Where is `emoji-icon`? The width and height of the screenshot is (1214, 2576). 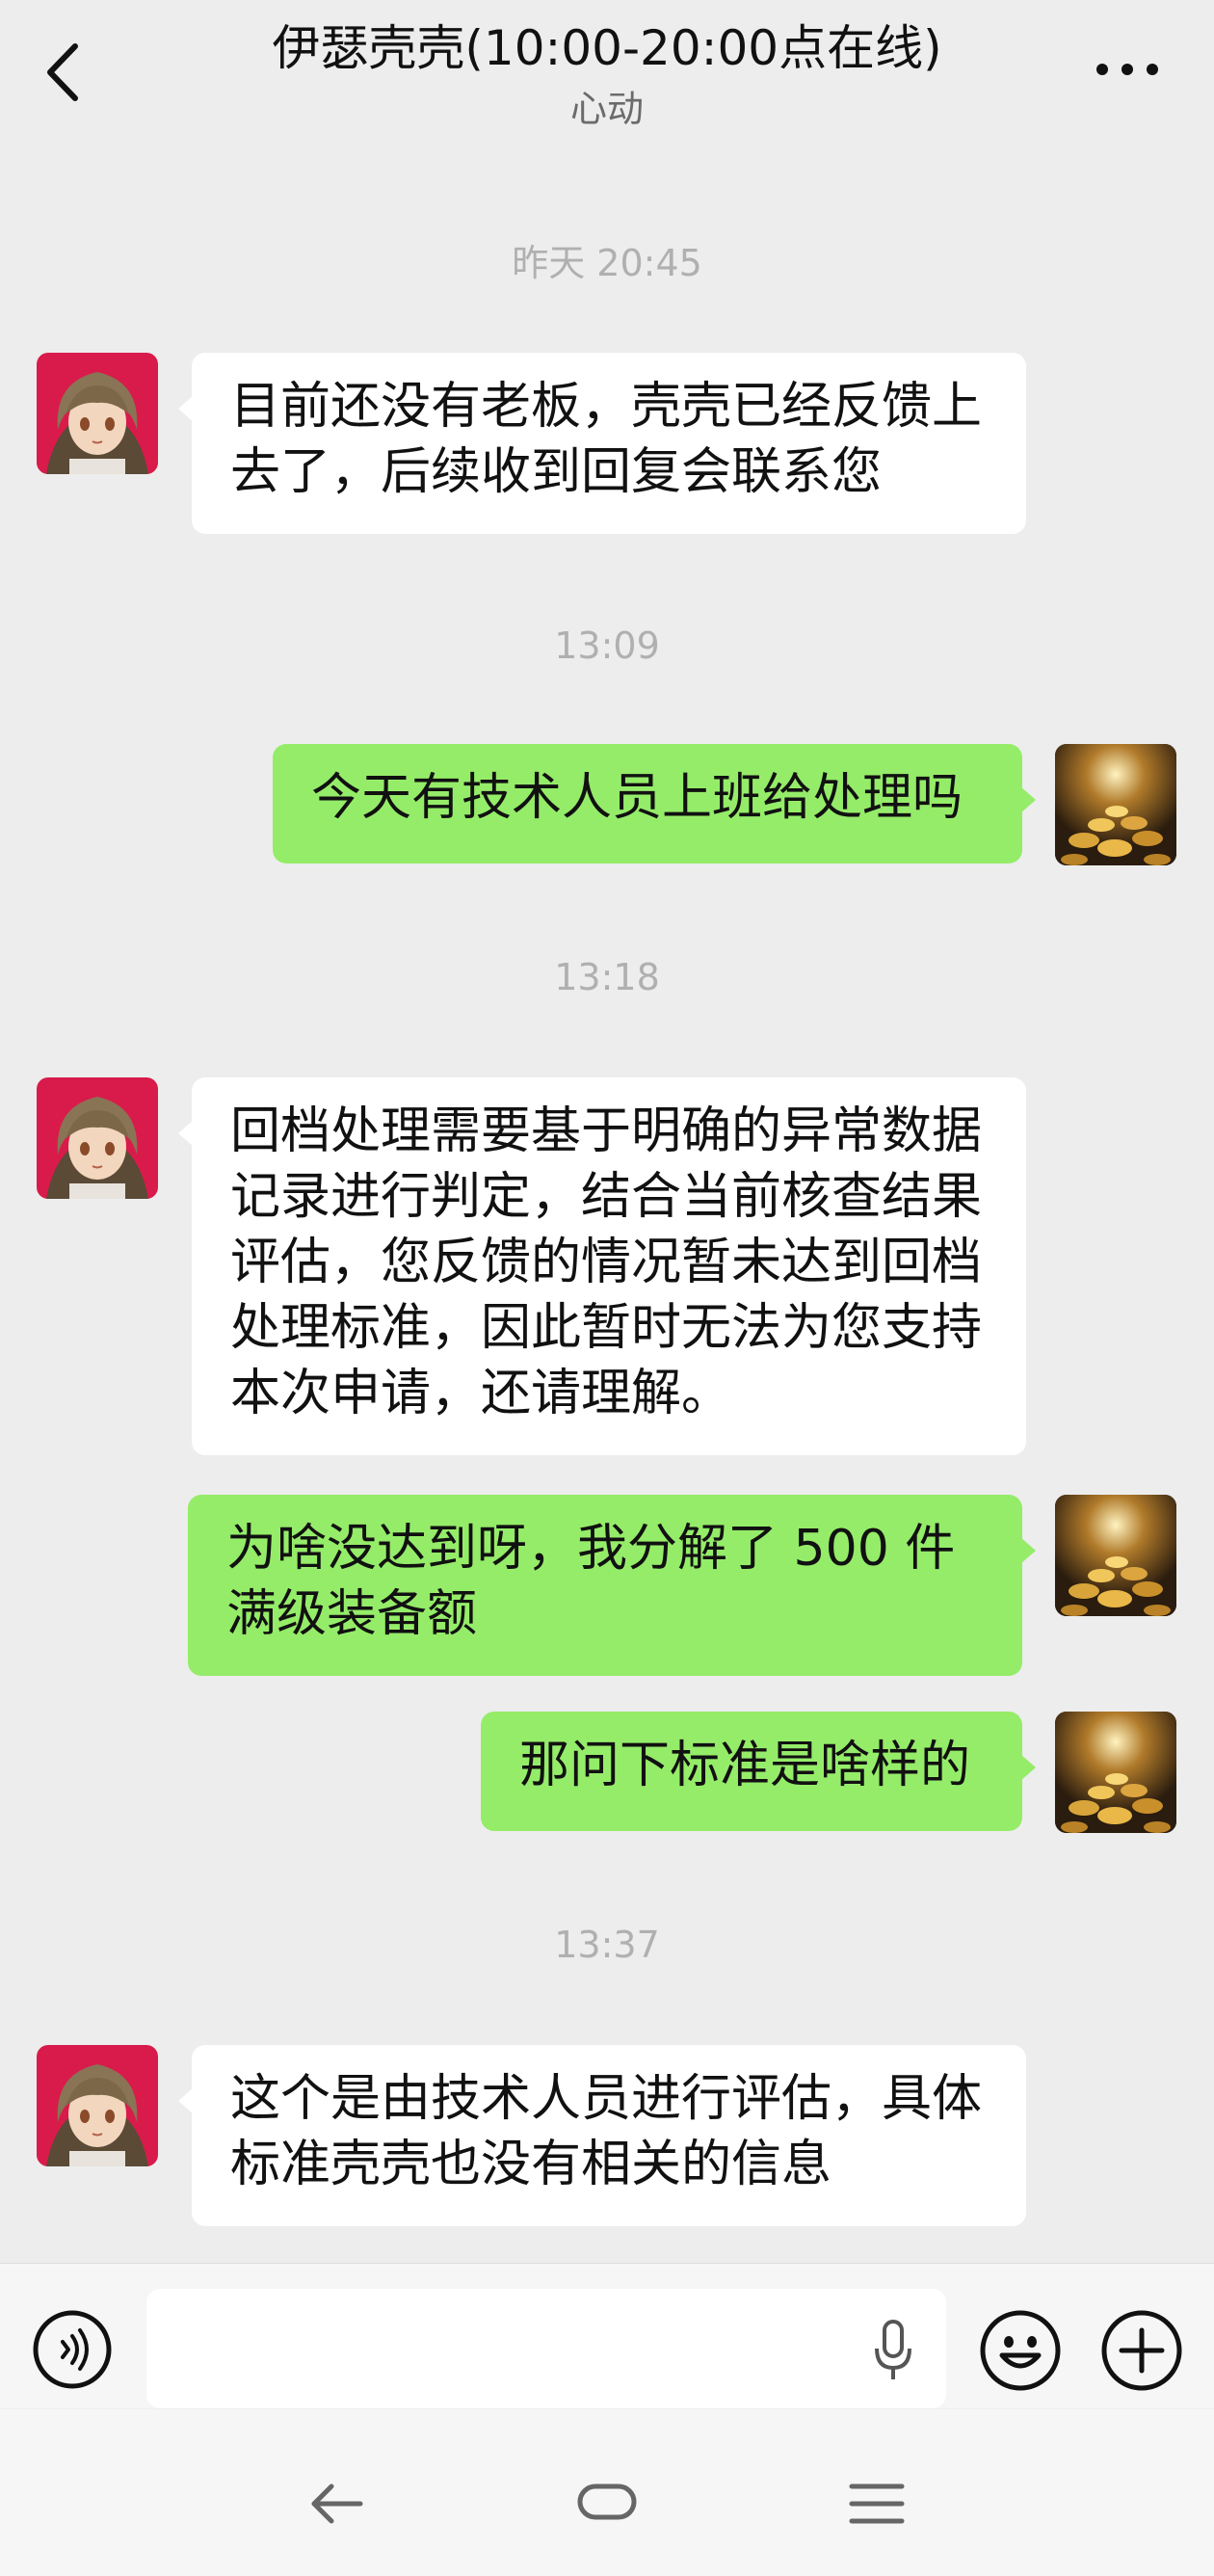 emoji-icon is located at coordinates (1020, 2350).